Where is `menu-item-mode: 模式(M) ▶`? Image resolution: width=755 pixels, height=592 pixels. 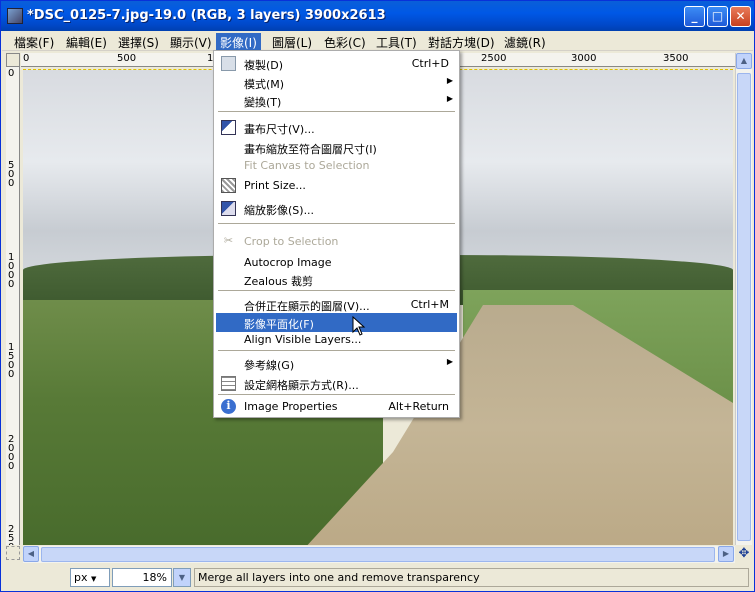
menu-item-mode: 模式(M) ▶ is located at coordinates (336, 82).